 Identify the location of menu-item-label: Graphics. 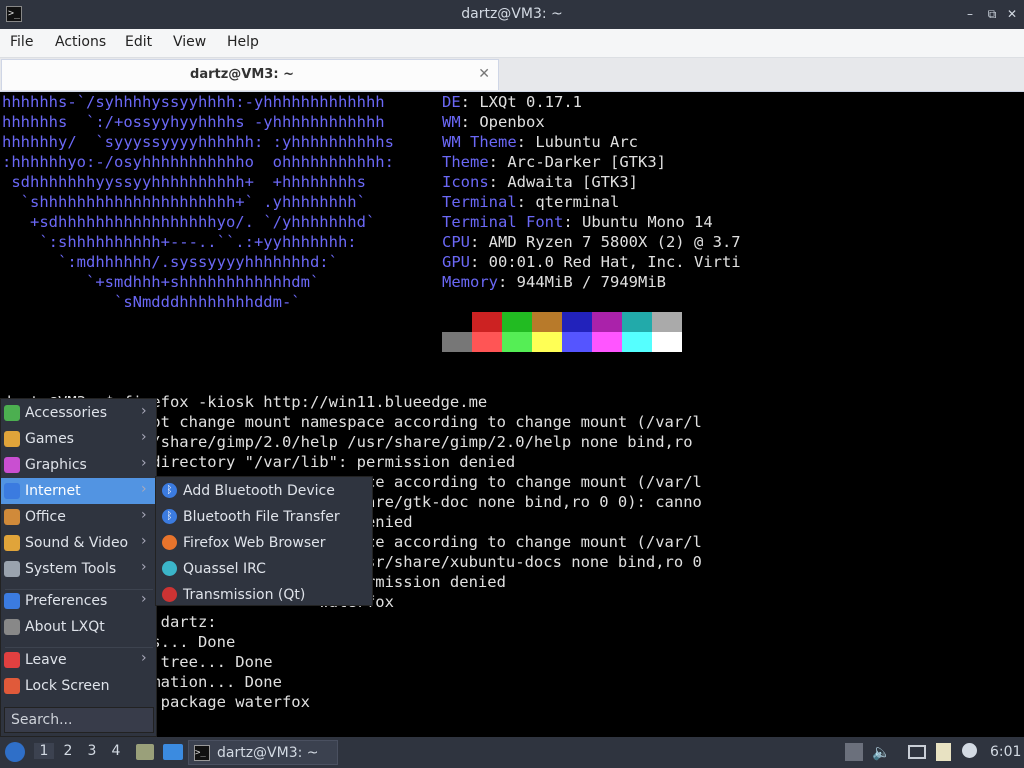
(56, 465).